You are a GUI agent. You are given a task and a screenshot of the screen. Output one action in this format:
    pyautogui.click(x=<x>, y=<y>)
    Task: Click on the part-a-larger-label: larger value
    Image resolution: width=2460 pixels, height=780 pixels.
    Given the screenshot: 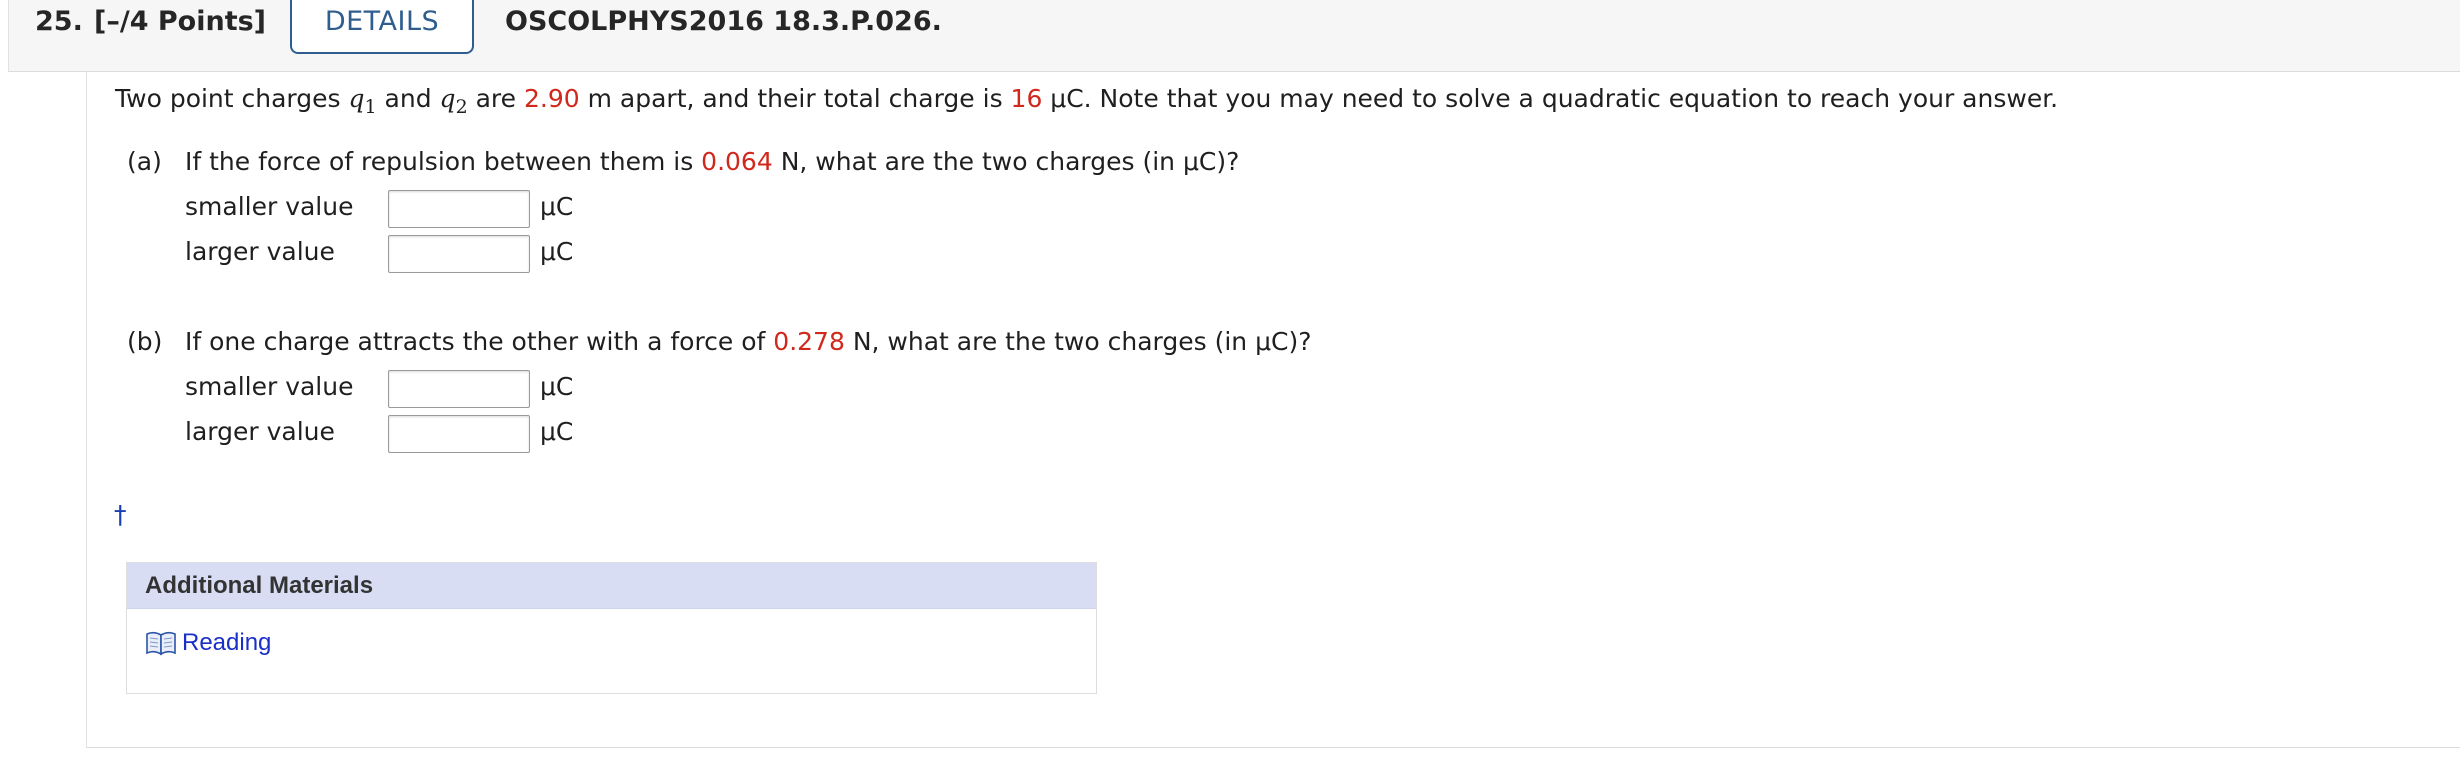 What is the action you would take?
    pyautogui.click(x=260, y=251)
    